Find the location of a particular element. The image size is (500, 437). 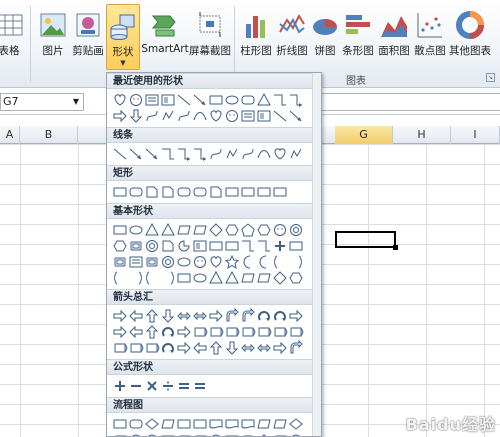

pie-chart-button: 饼图 is located at coordinates (325, 35).